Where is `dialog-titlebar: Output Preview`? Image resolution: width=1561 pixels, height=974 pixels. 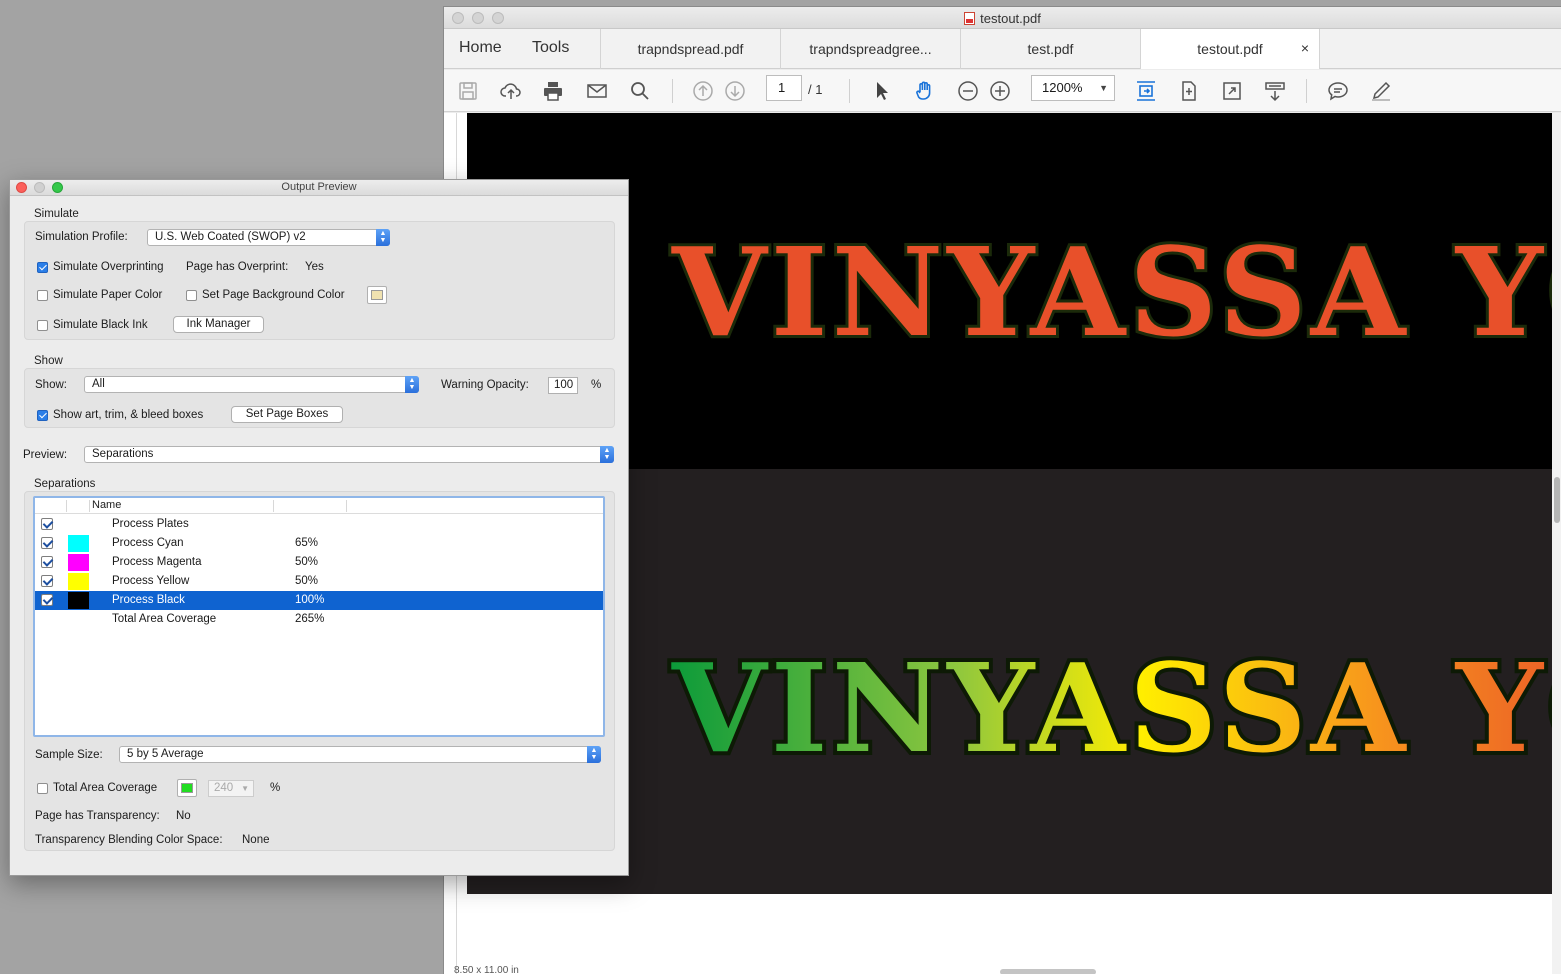 dialog-titlebar: Output Preview is located at coordinates (319, 188).